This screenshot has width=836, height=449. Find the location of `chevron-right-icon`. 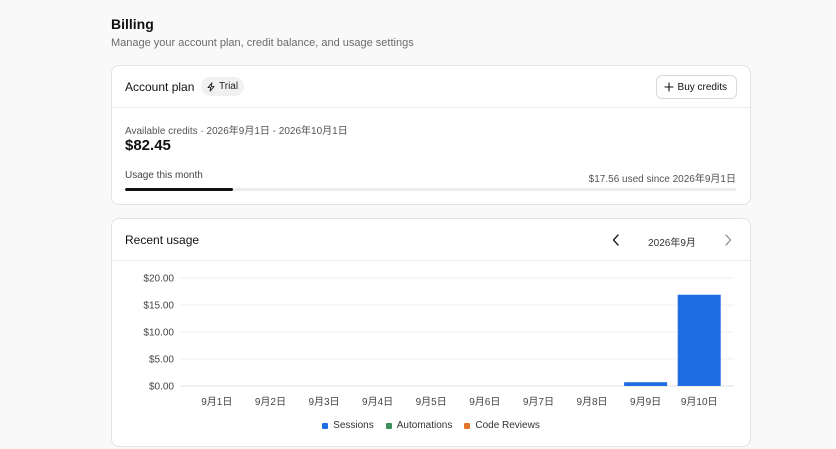

chevron-right-icon is located at coordinates (728, 240).